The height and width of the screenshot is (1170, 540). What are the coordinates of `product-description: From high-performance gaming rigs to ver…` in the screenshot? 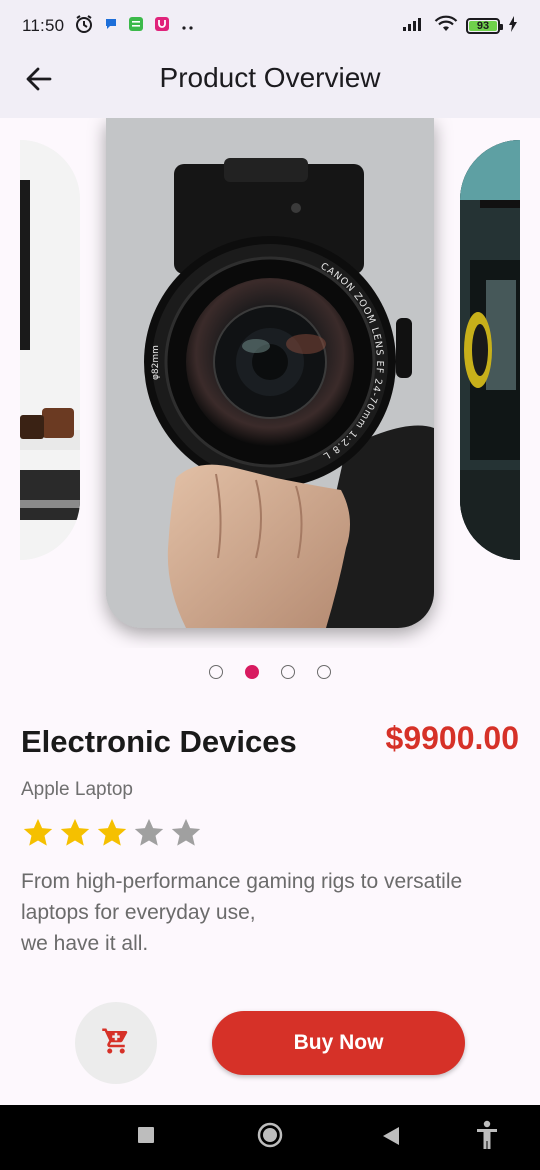 It's located at (242, 912).